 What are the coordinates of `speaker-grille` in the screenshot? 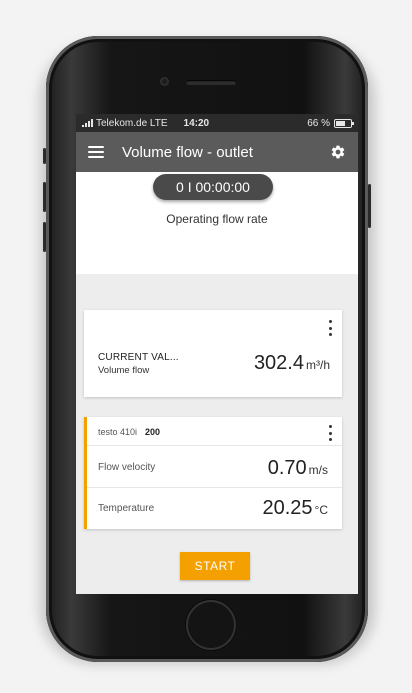 It's located at (211, 82).